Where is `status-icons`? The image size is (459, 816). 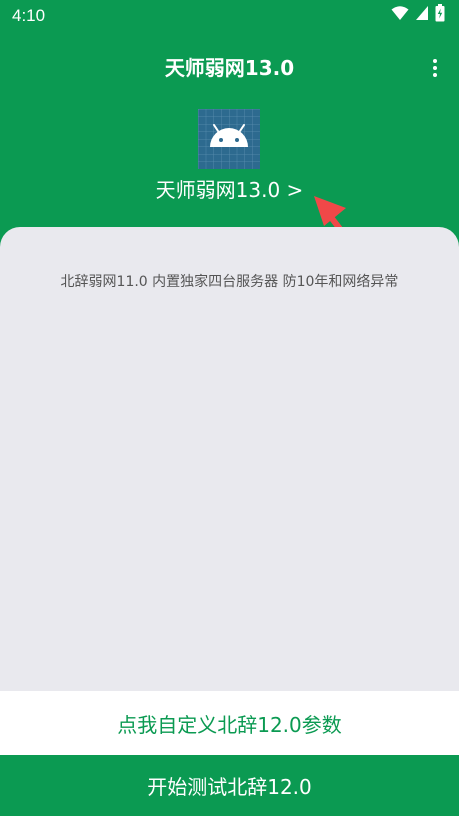
status-icons is located at coordinates (418, 15).